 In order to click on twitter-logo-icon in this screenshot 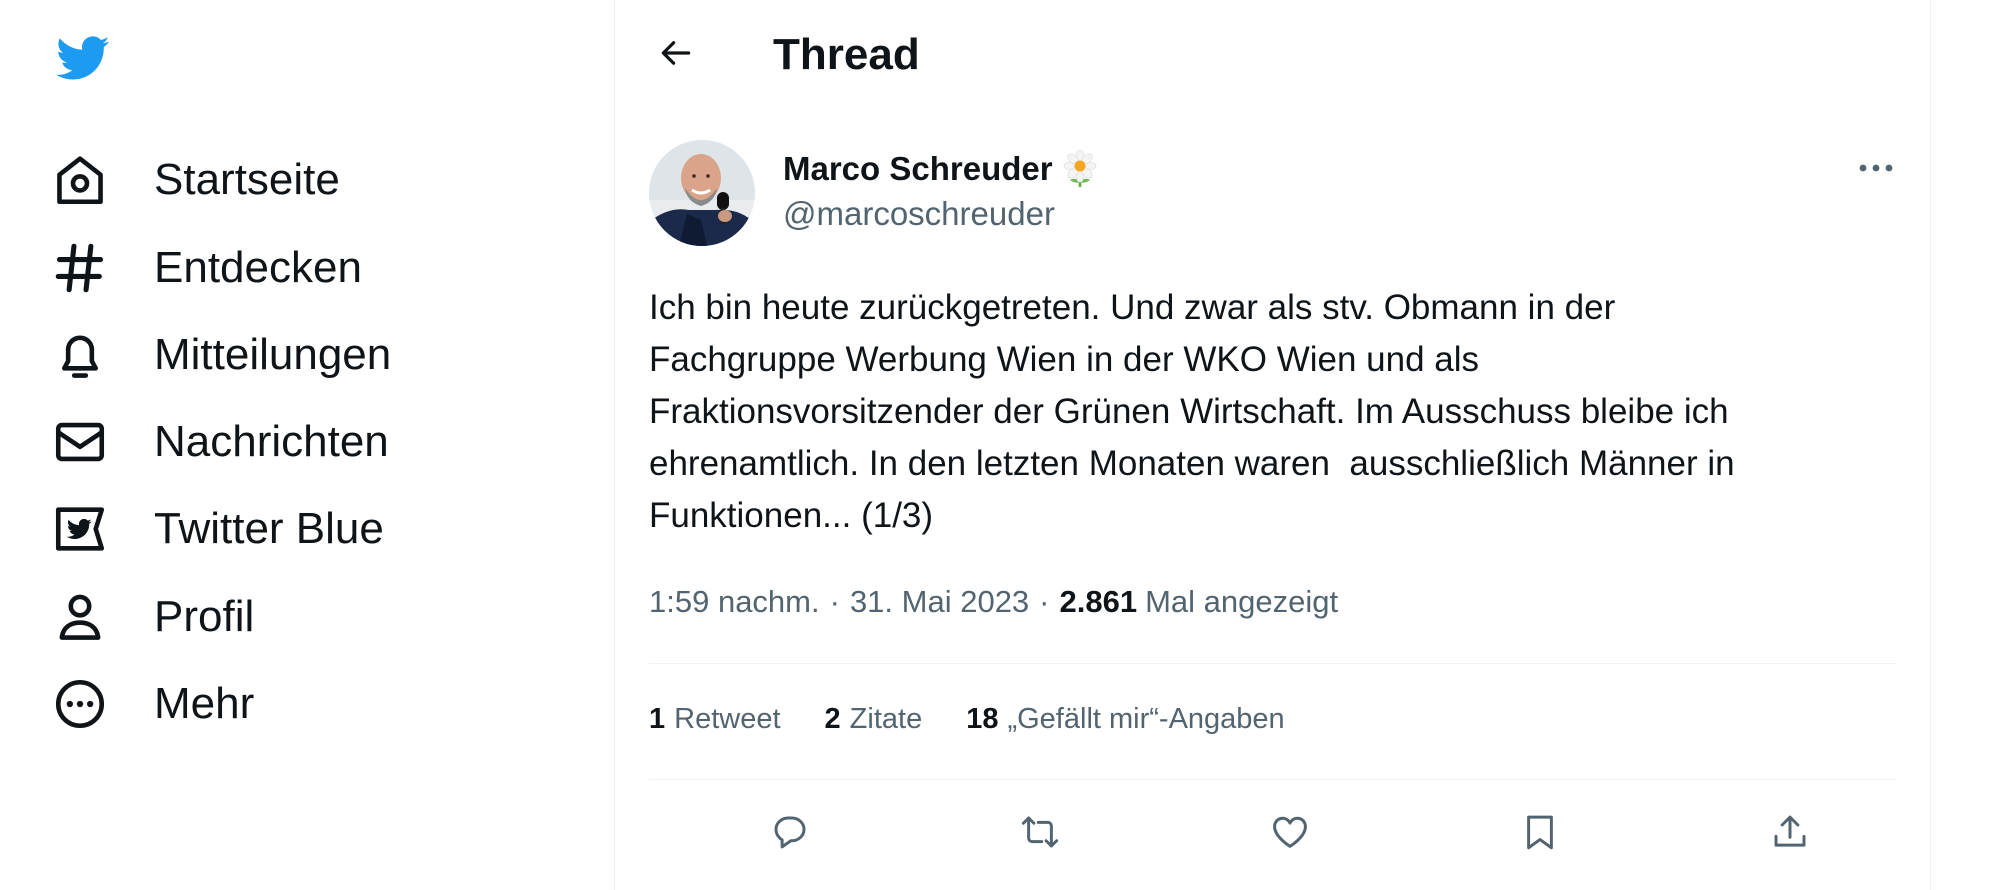, I will do `click(82, 58)`.